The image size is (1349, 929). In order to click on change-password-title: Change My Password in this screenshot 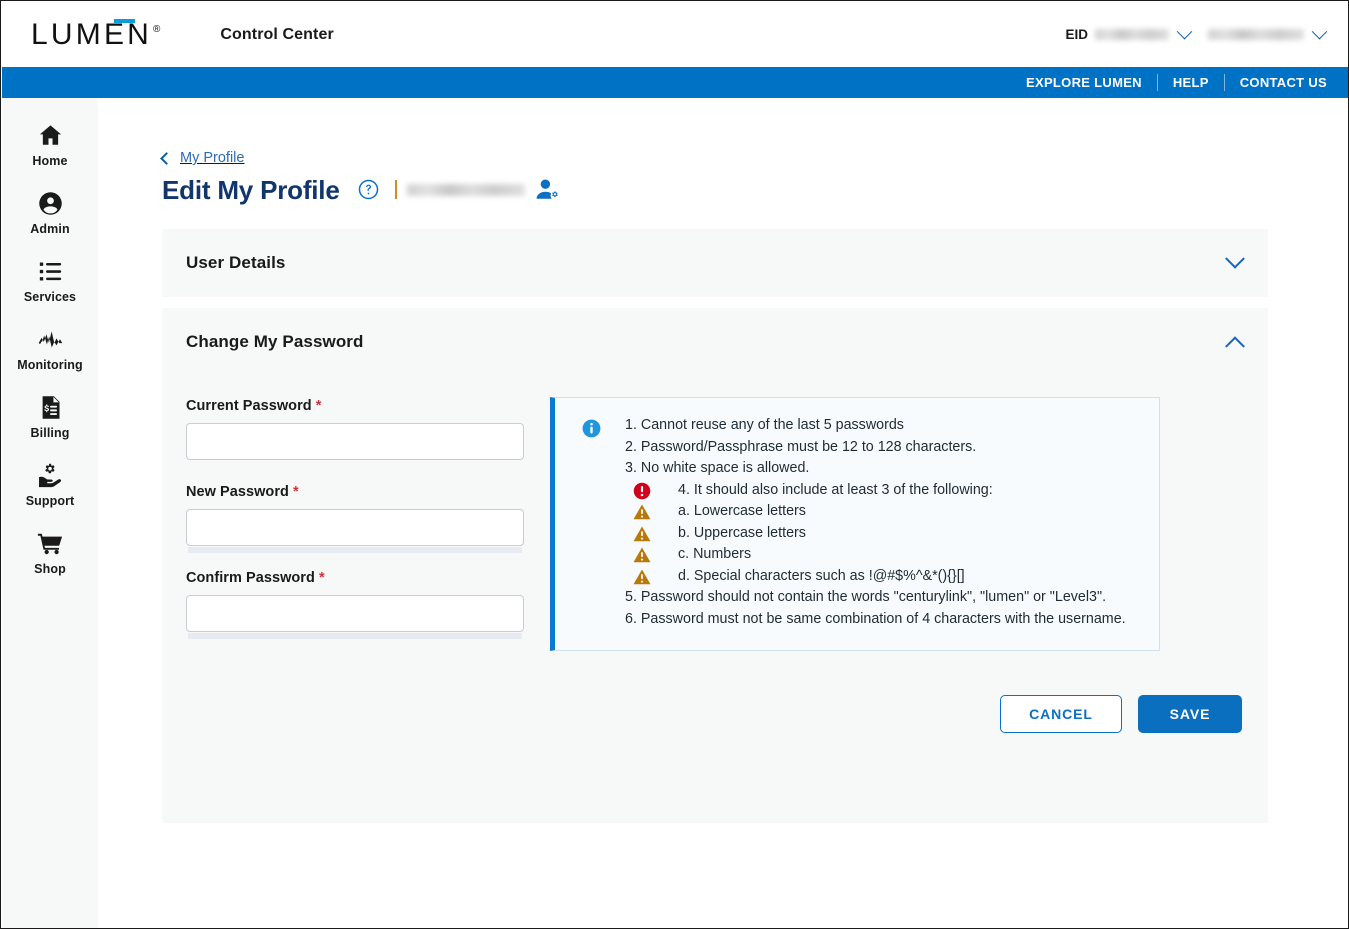, I will do `click(275, 342)`.